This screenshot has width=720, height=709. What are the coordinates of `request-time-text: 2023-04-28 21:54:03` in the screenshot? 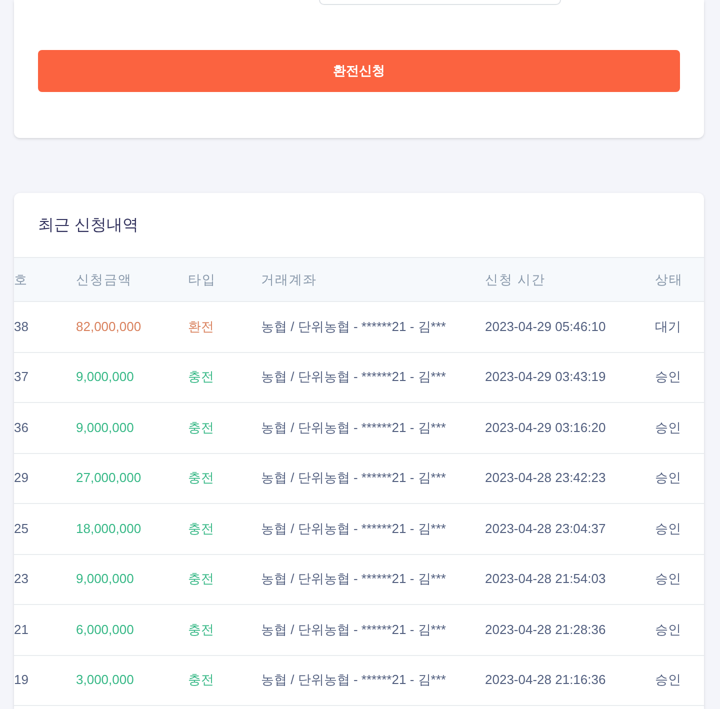 It's located at (545, 578).